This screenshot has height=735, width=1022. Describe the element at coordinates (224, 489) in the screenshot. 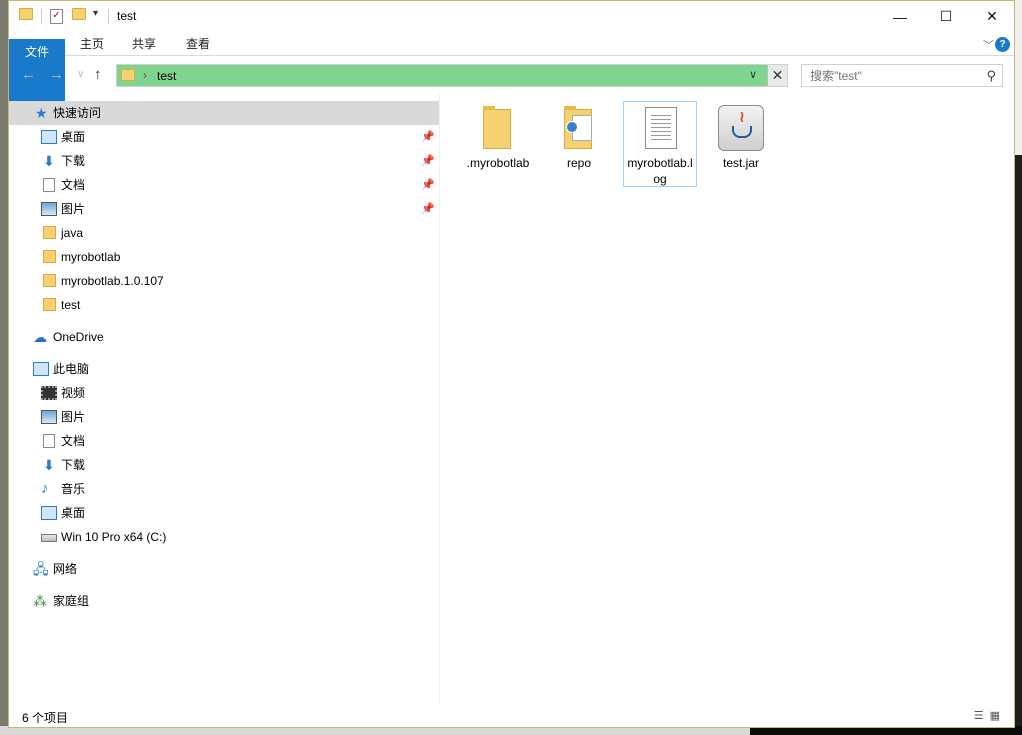

I see `sidebar-item-music: ♪ 音乐` at that location.